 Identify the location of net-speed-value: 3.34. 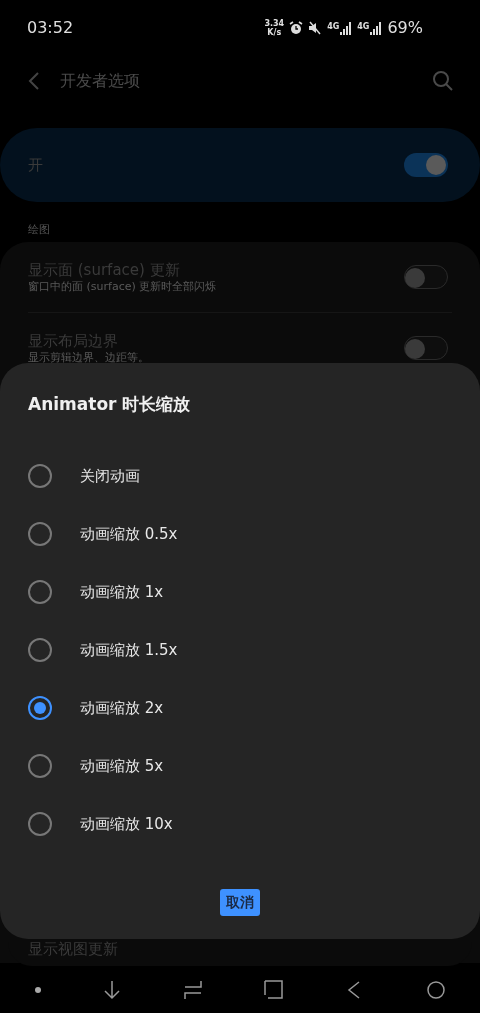
(274, 23).